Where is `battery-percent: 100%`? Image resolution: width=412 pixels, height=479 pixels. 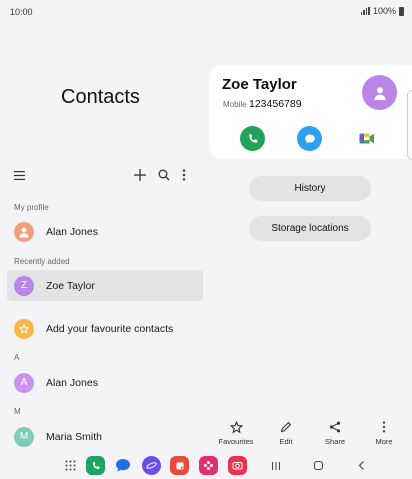 battery-percent: 100% is located at coordinates (384, 11).